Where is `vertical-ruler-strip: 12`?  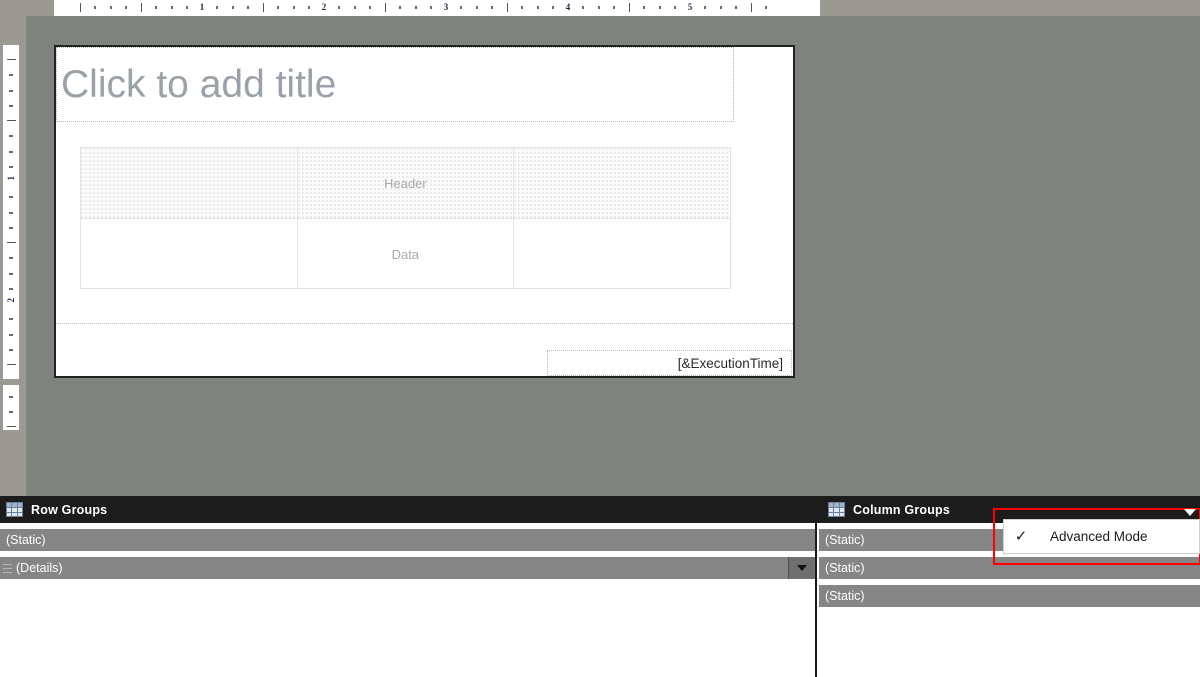 vertical-ruler-strip: 12 is located at coordinates (11, 212).